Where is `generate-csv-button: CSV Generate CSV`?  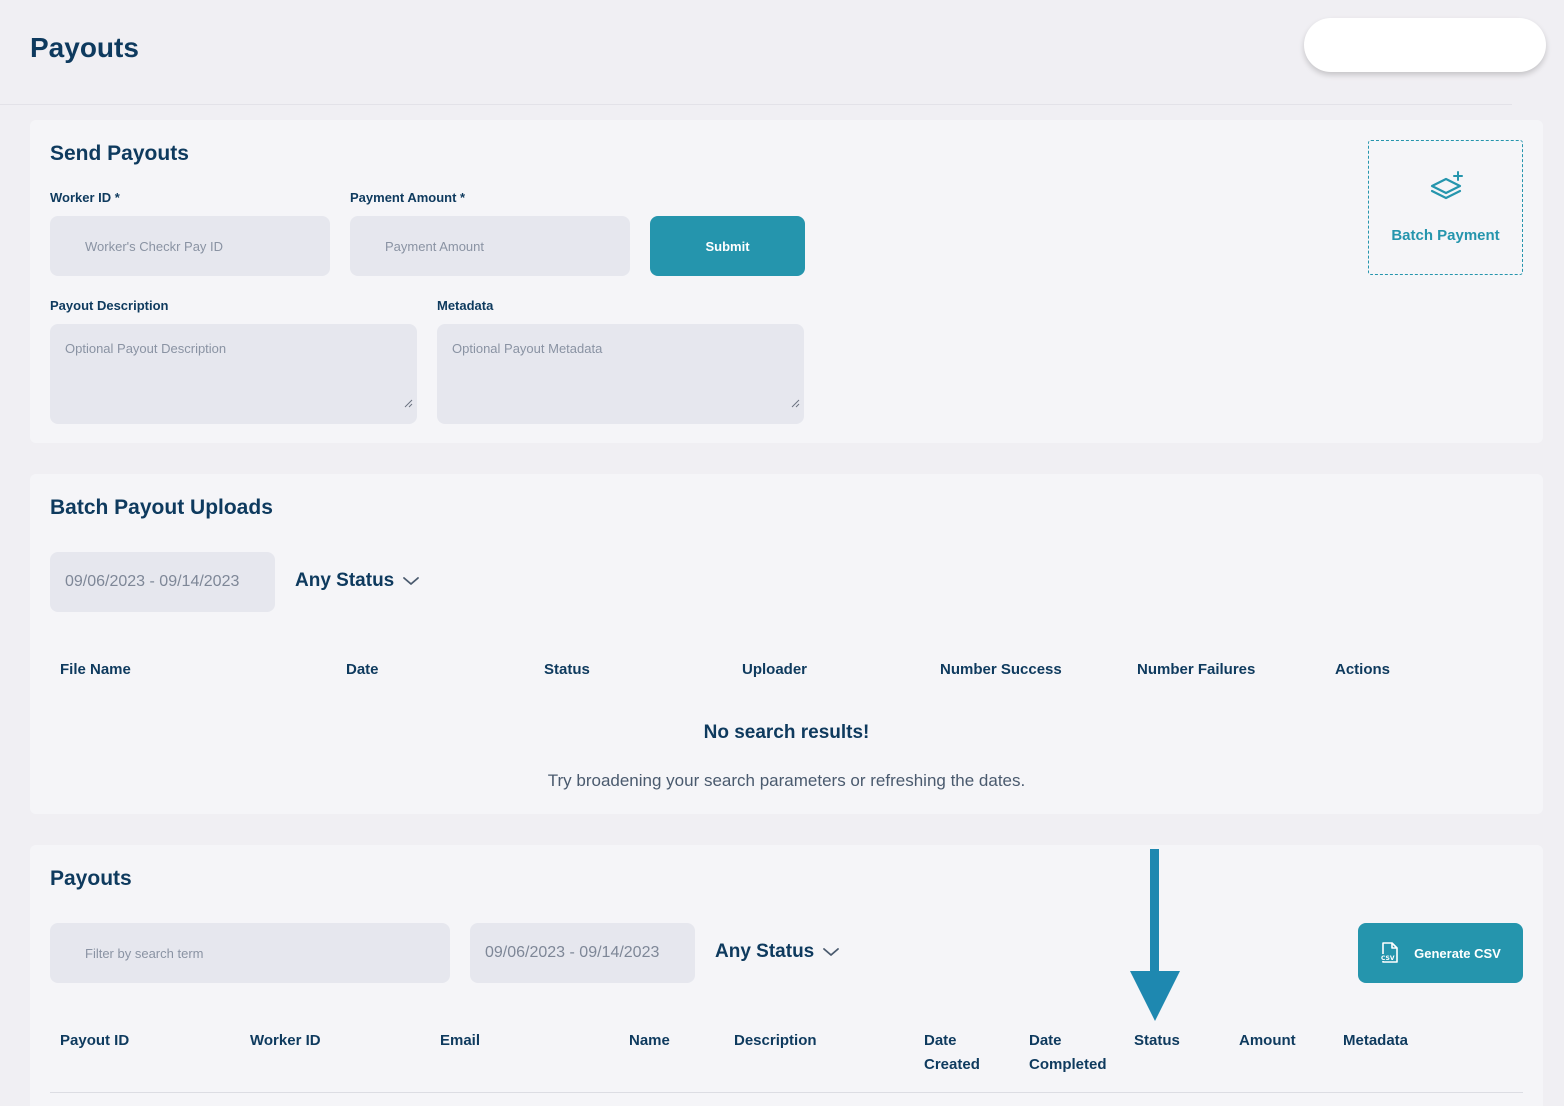 generate-csv-button: CSV Generate CSV is located at coordinates (1440, 953).